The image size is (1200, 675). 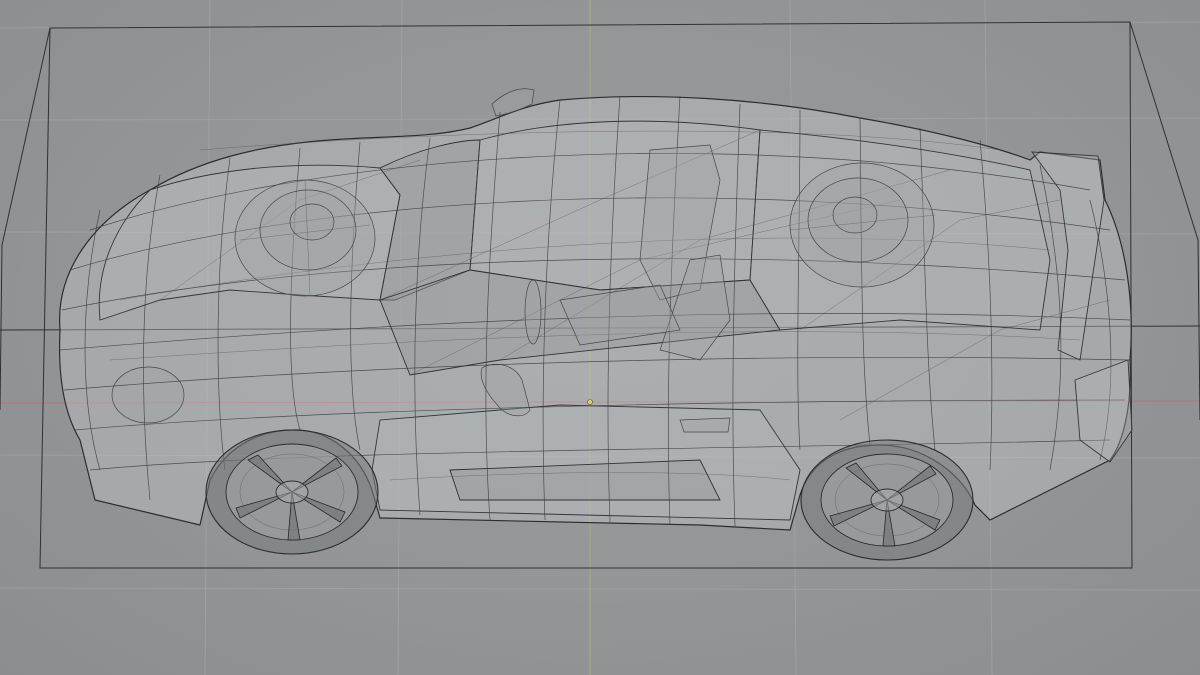 I want to click on object-origin-marker, so click(x=590, y=402).